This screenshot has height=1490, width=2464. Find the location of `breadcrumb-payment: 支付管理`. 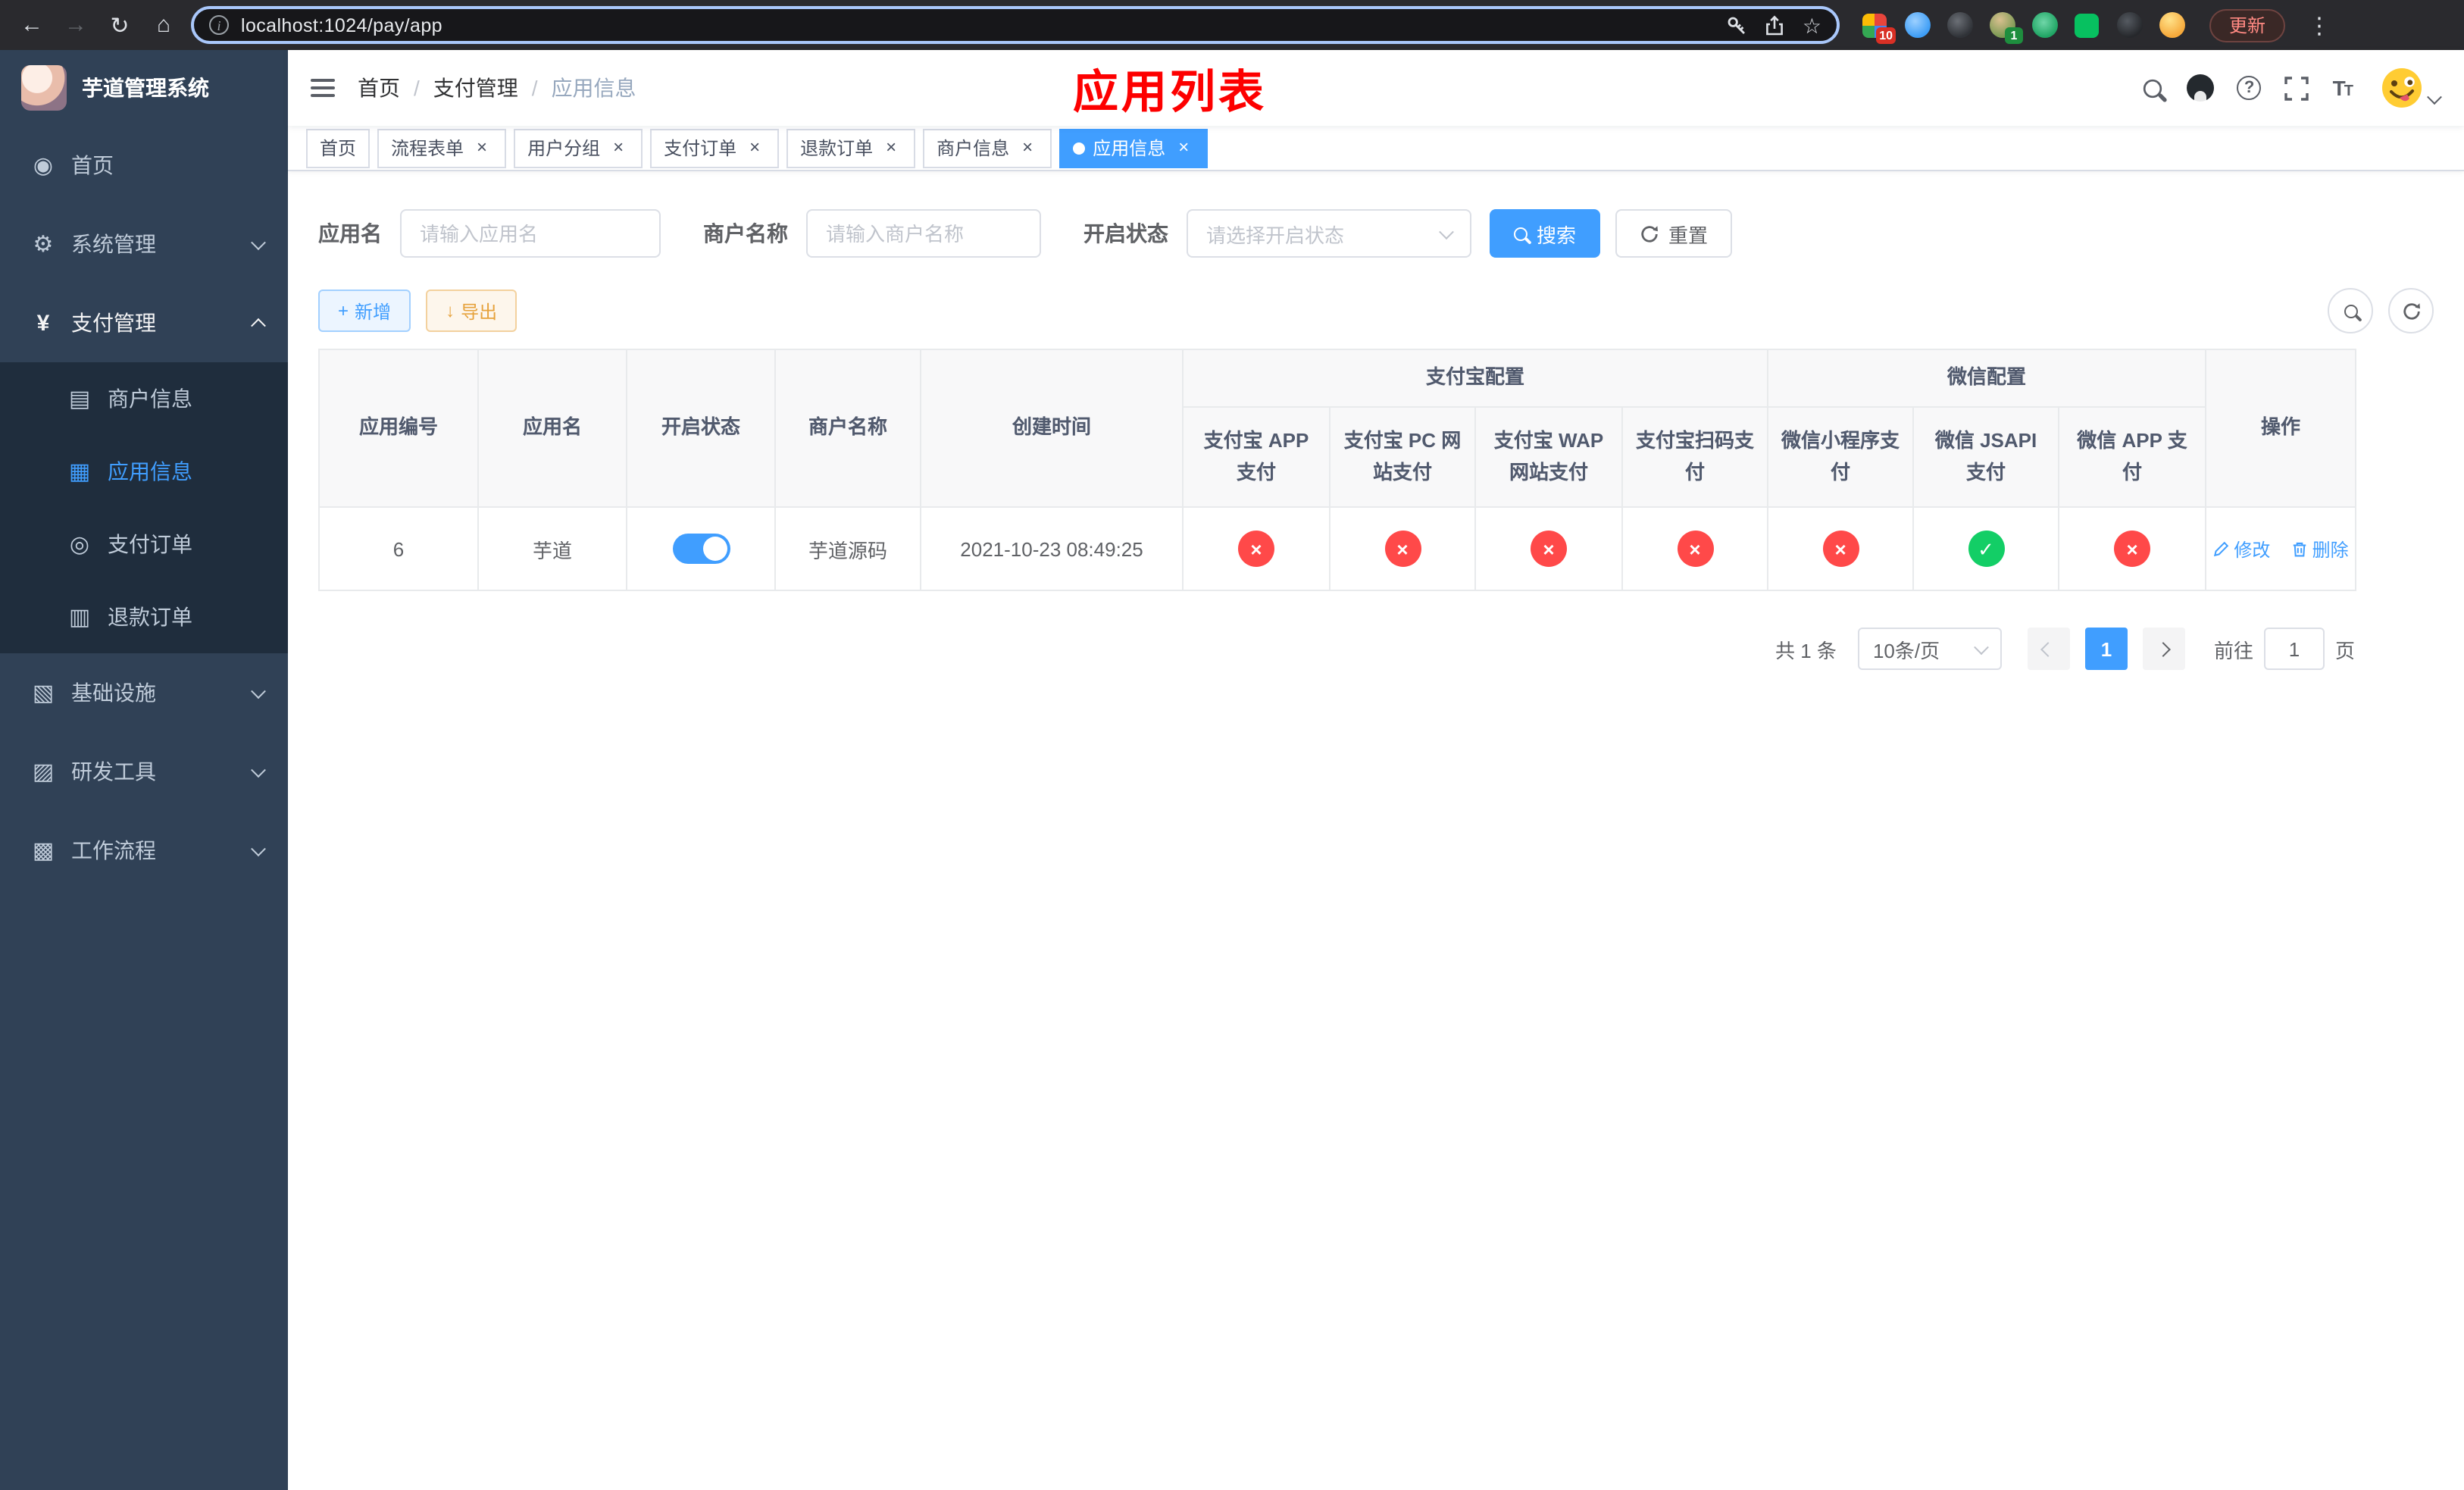

breadcrumb-payment: 支付管理 is located at coordinates (459, 88).